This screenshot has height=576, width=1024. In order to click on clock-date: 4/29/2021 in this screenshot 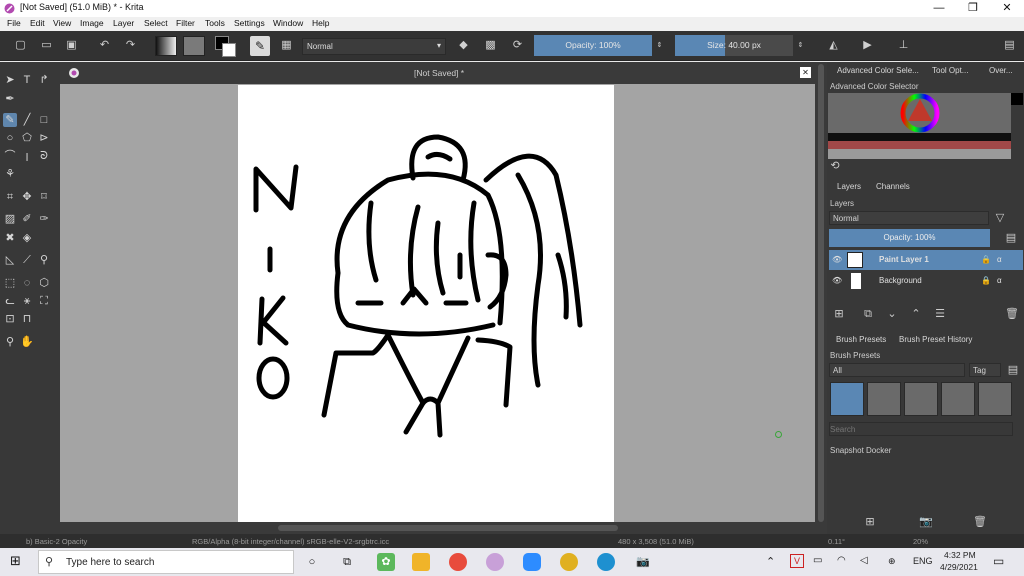, I will do `click(959, 567)`.